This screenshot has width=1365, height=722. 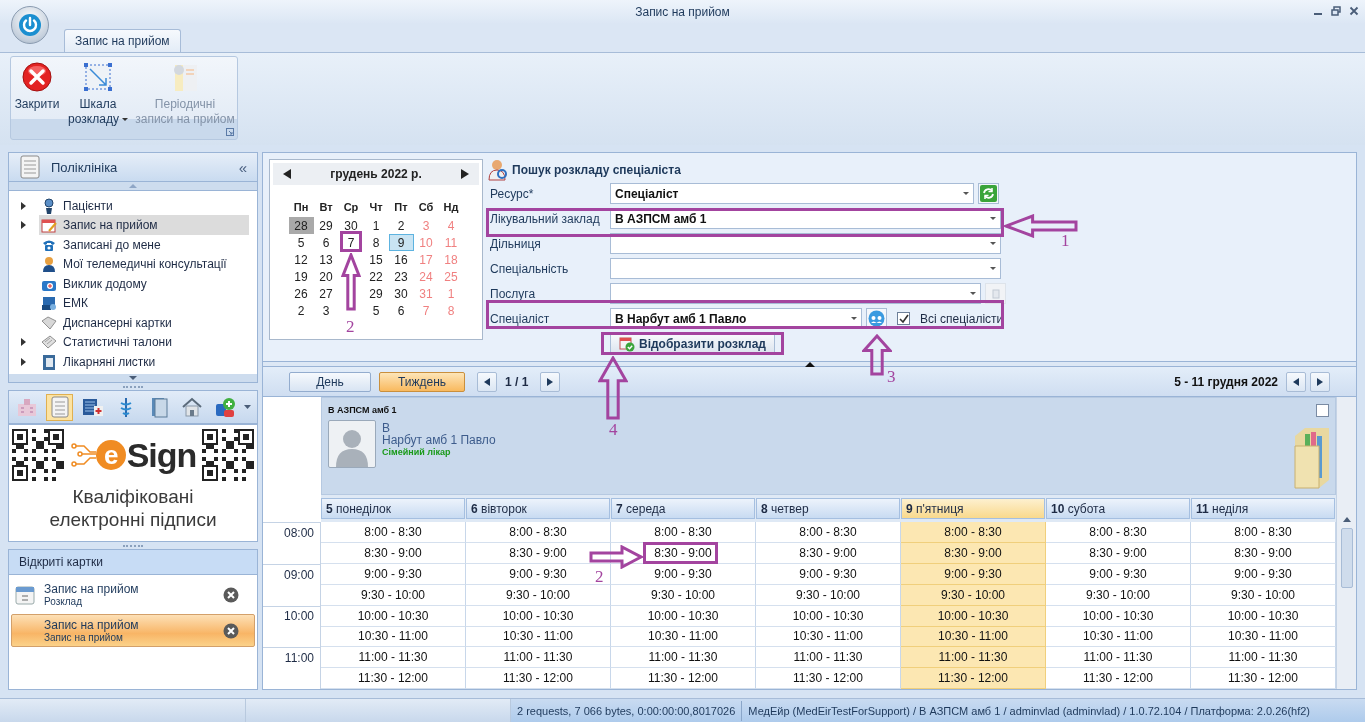 I want to click on collapse-button: «, so click(x=242, y=167).